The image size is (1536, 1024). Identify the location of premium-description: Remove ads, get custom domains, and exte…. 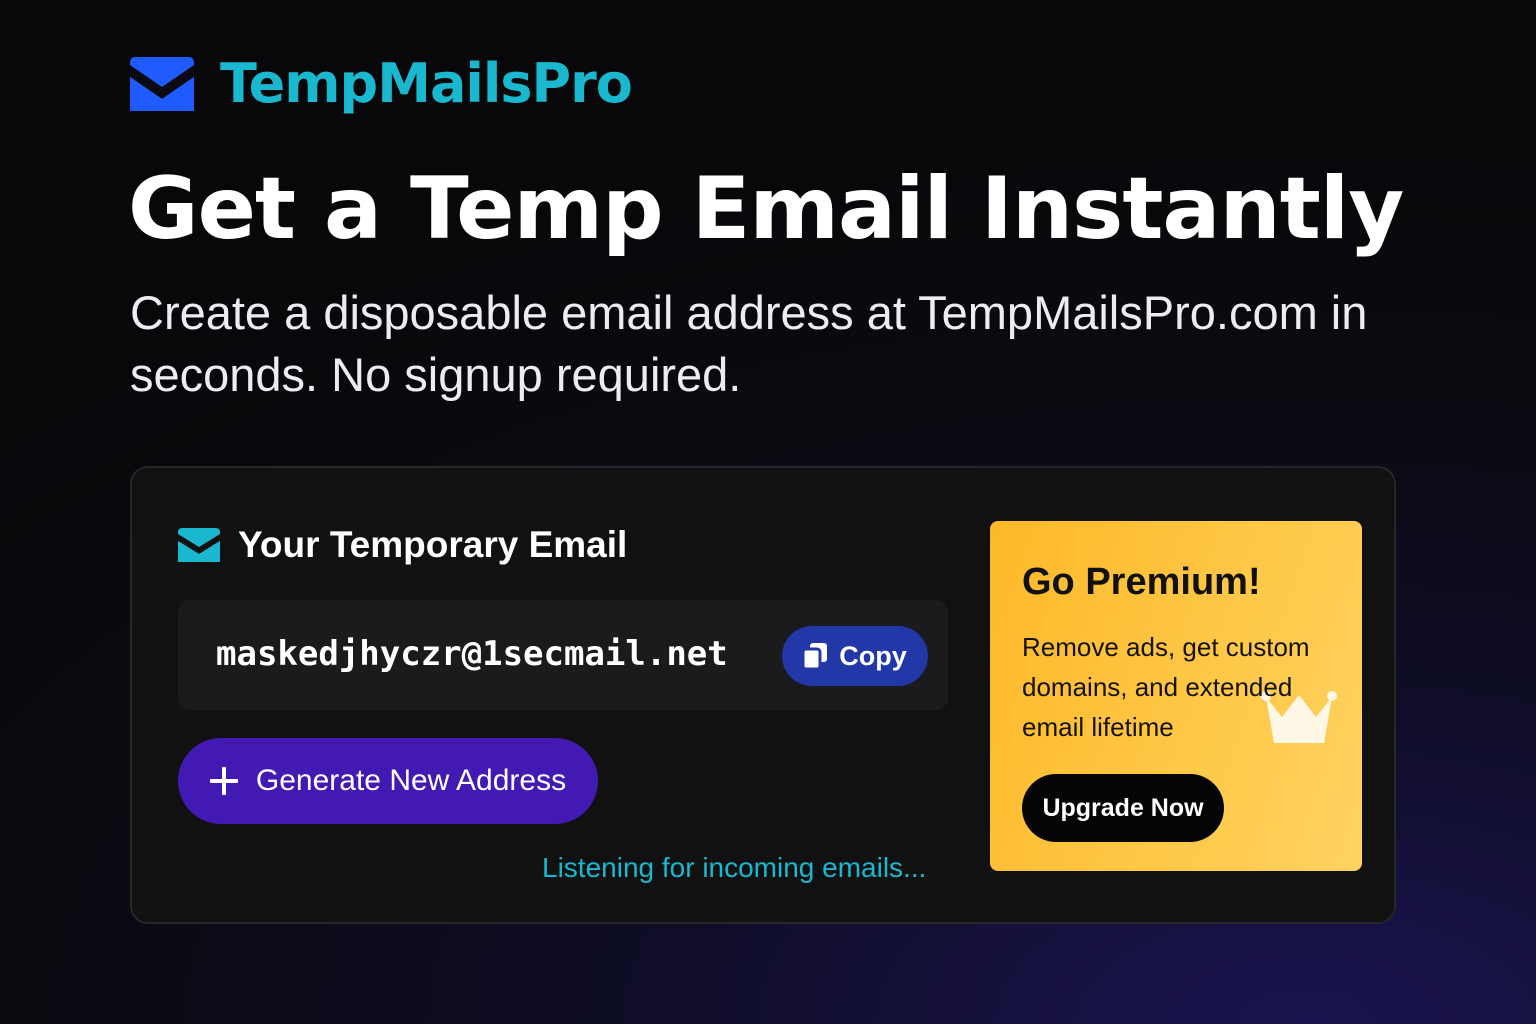
(1166, 687).